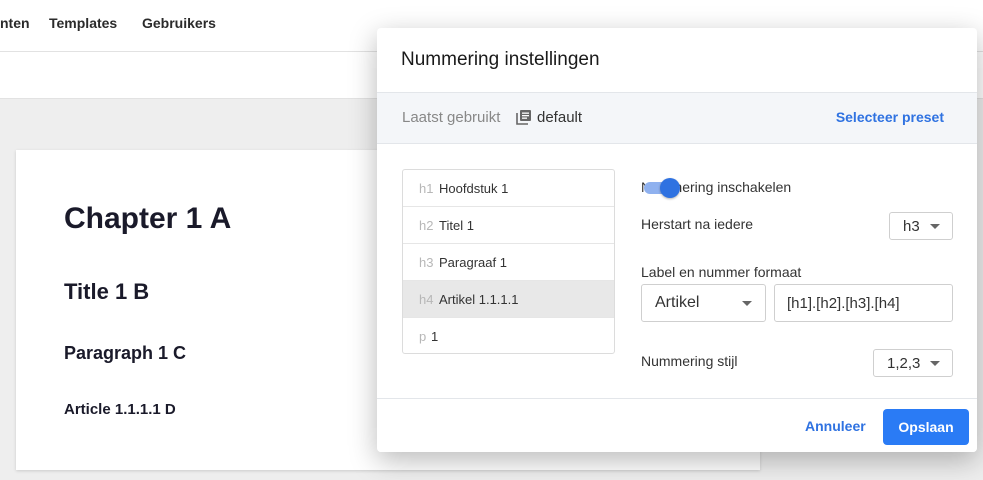  Describe the element at coordinates (890, 117) in the screenshot. I see `select-preset-button: Selecteer preset` at that location.